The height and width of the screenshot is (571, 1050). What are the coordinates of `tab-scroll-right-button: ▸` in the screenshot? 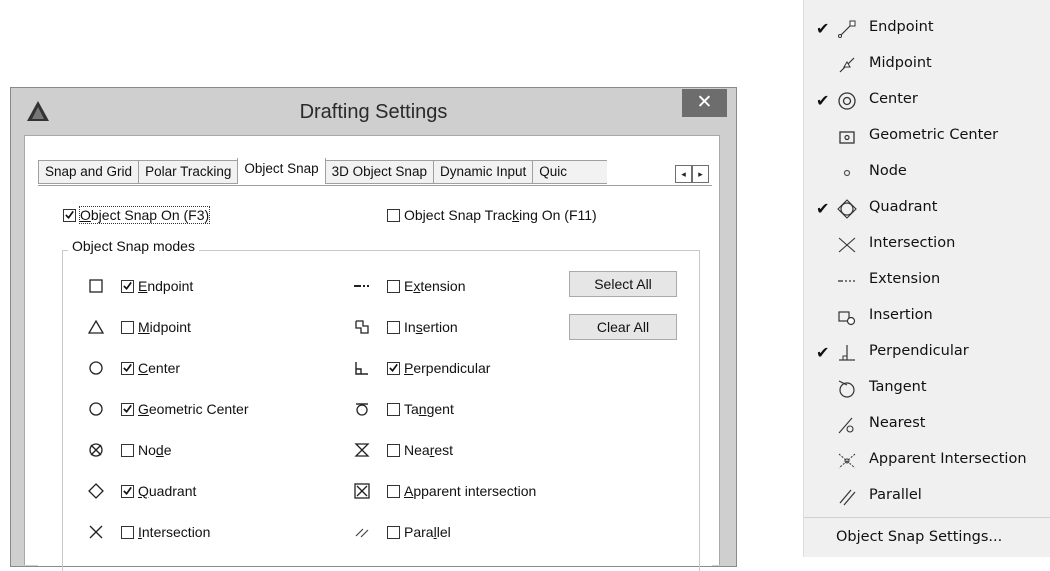 It's located at (700, 174).